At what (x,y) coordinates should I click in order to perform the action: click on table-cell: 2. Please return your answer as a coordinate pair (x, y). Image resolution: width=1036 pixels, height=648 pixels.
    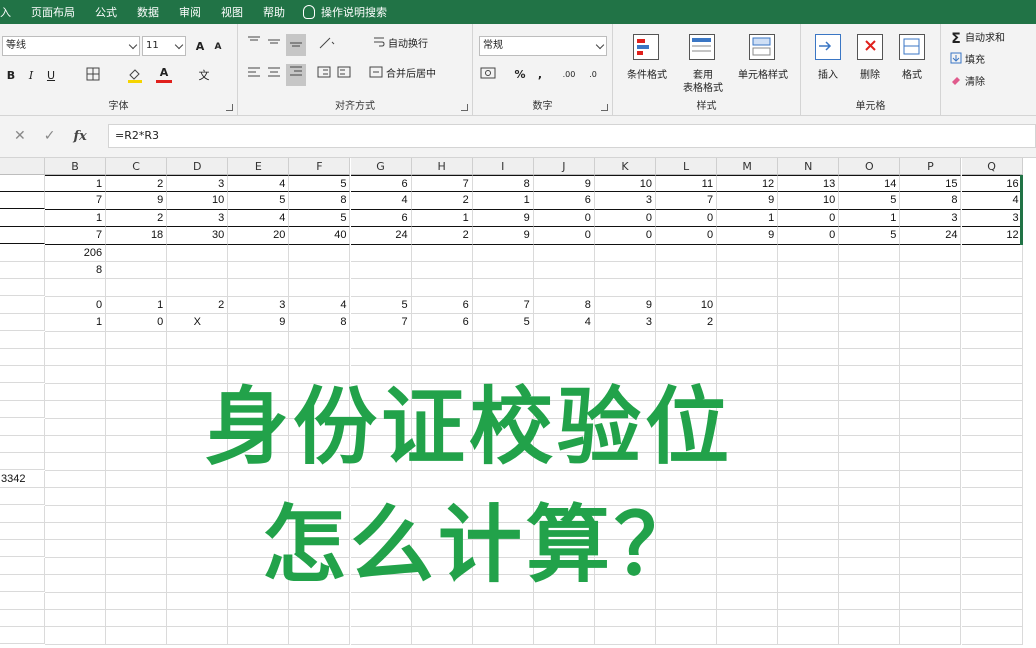
    Looking at the image, I should click on (442, 201).